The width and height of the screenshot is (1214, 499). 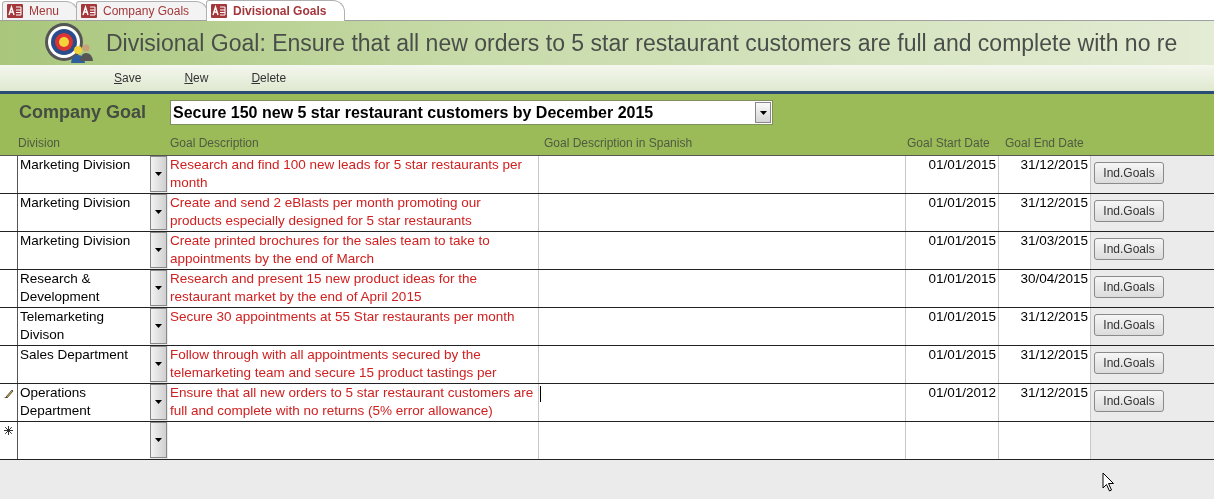 I want to click on table-cell: 31/03/2015, so click(x=1045, y=250).